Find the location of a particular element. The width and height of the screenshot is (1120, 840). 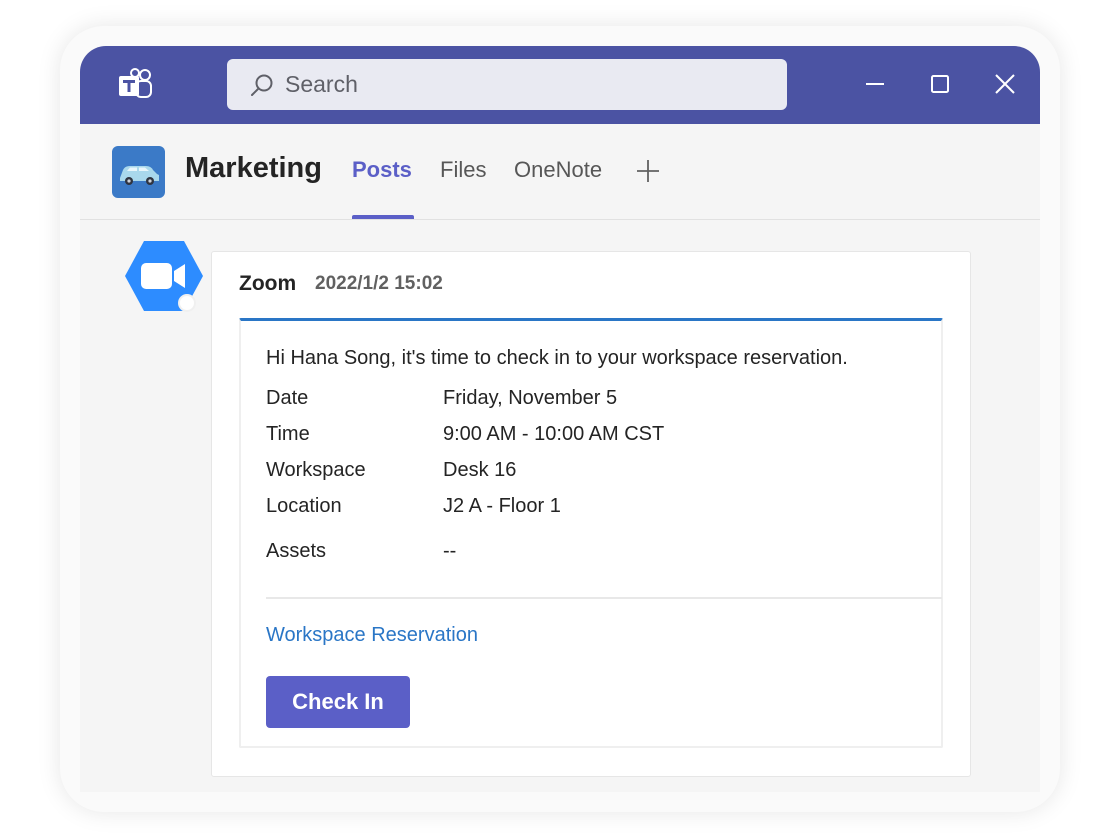

search-icon is located at coordinates (262, 85).